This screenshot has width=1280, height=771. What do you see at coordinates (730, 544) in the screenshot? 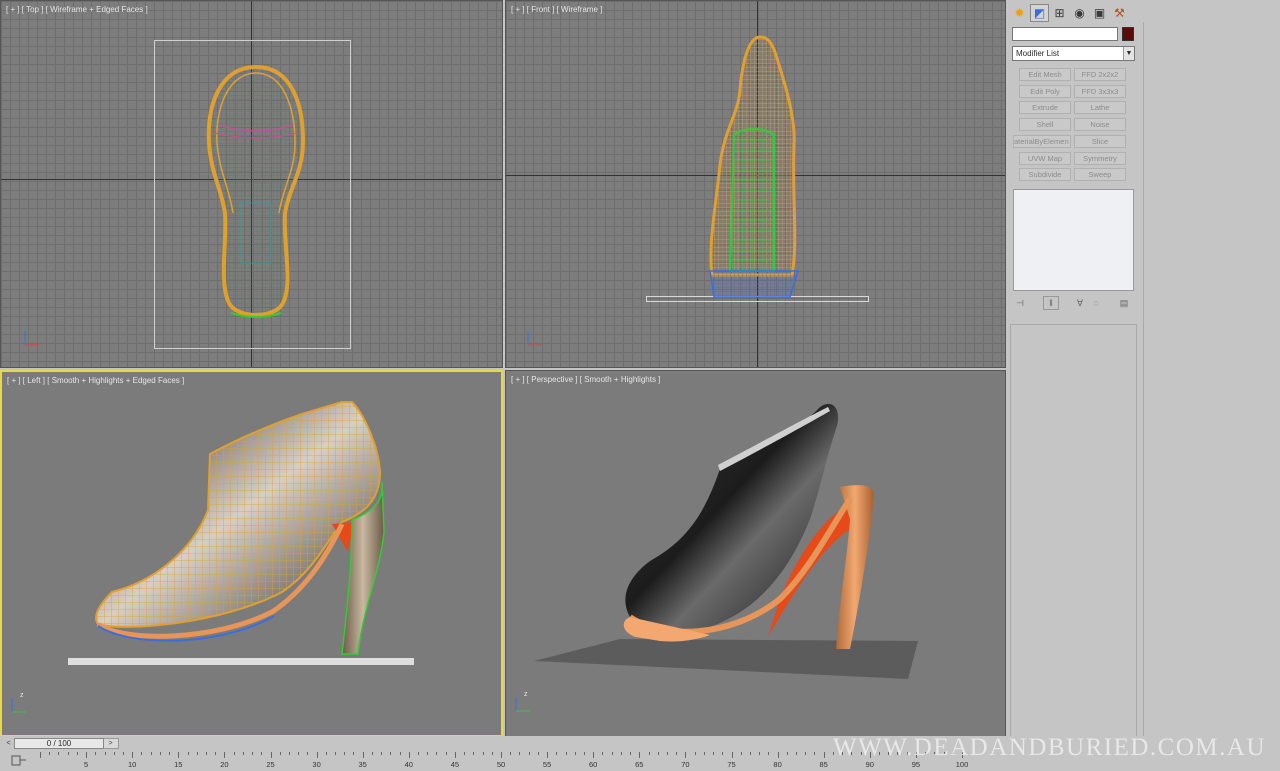
I see `shoe-perspective-render` at bounding box center [730, 544].